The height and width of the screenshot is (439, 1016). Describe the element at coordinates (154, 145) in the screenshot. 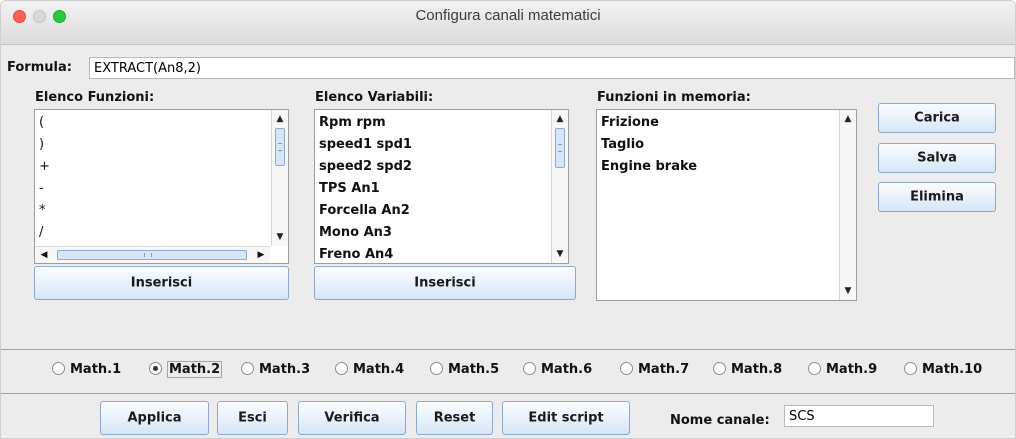

I see `list-item: )` at that location.